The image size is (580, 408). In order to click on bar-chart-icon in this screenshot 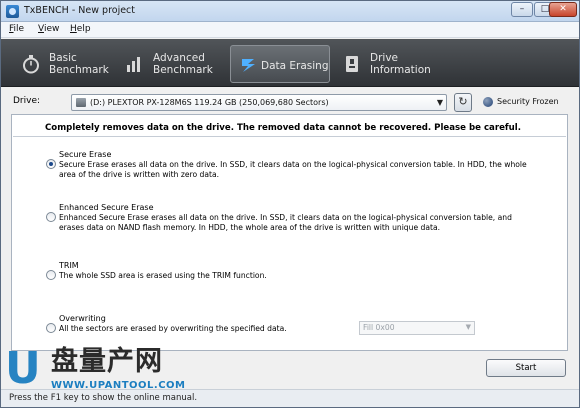, I will do `click(133, 64)`.